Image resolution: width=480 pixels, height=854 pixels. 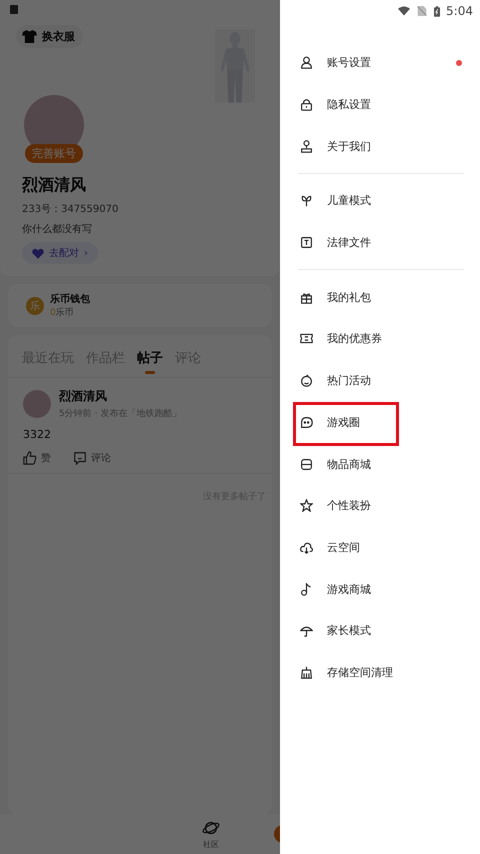 What do you see at coordinates (306, 63) in the screenshot?
I see `user-icon` at bounding box center [306, 63].